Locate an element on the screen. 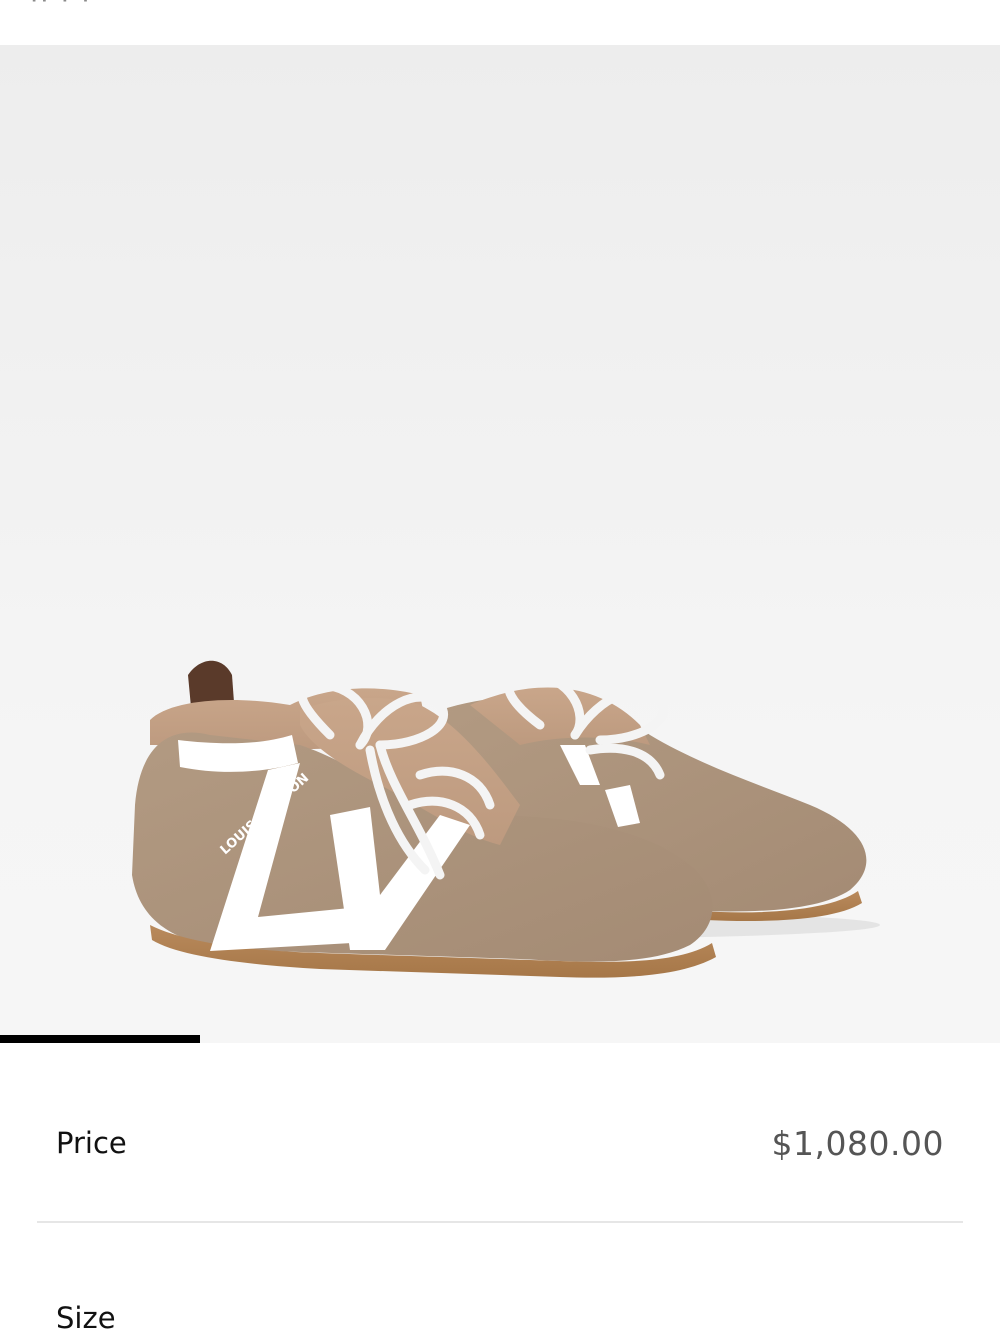 The height and width of the screenshot is (1333, 1000). gallery-progress-bar is located at coordinates (500, 1039).